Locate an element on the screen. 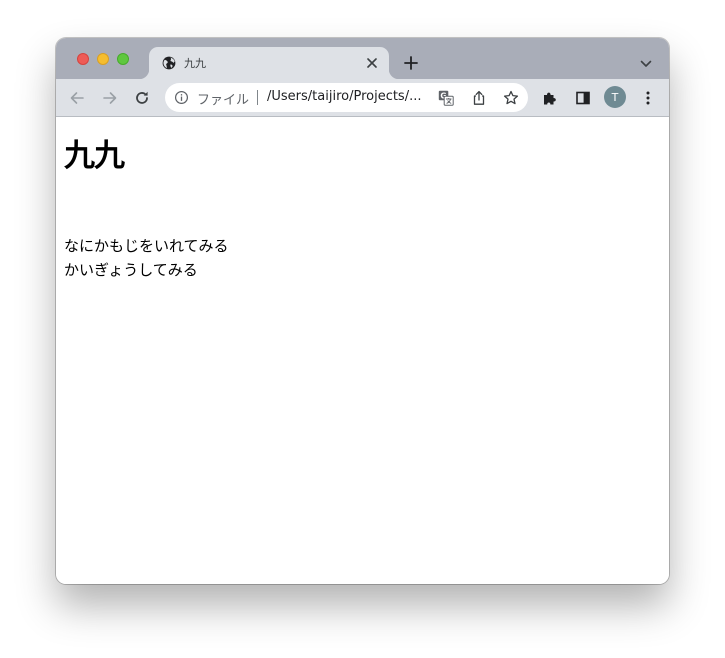 The image size is (725, 658). translate-icon: G is located at coordinates (446, 98).